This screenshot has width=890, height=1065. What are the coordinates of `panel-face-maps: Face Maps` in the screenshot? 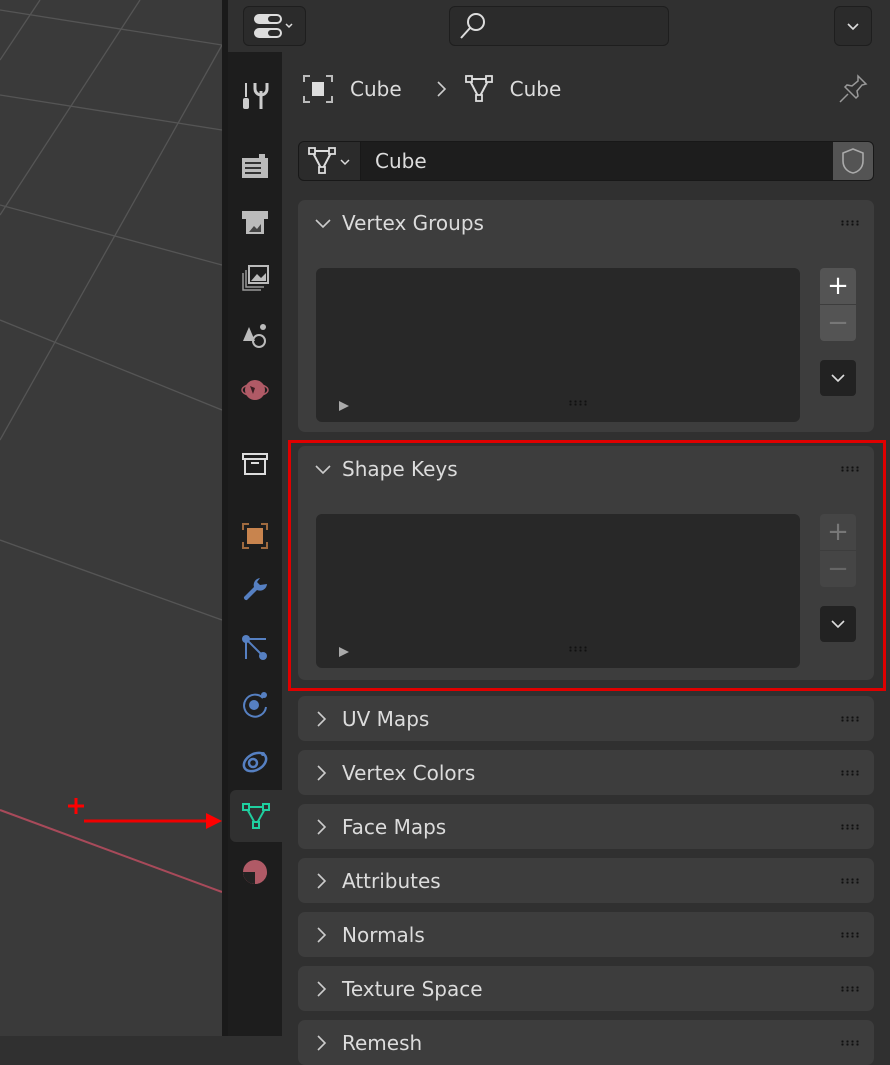 It's located at (586, 826).